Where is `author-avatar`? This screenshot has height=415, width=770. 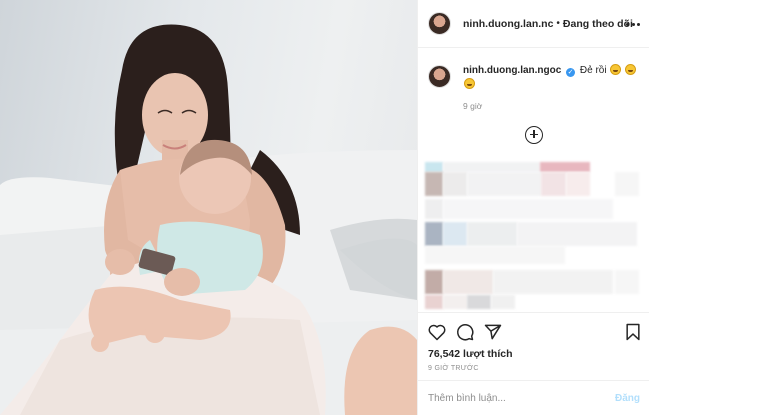 author-avatar is located at coordinates (439, 23).